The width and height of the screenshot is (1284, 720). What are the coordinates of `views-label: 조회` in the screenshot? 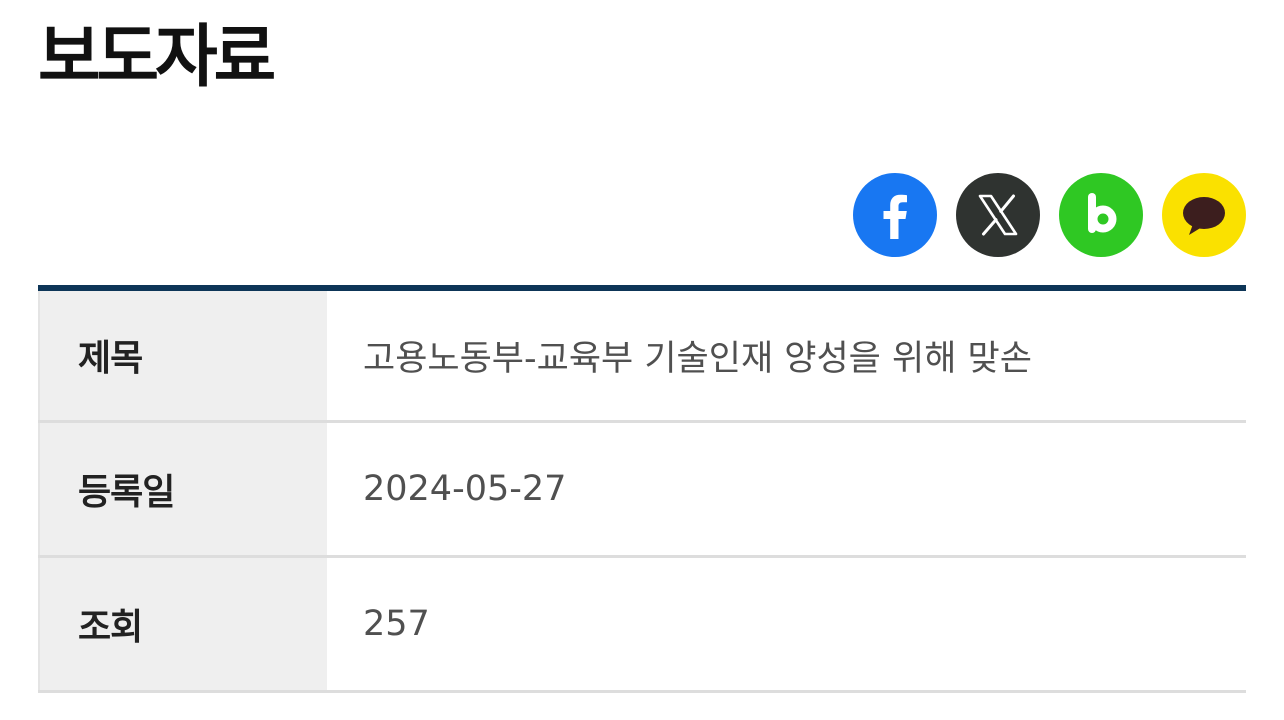 It's located at (182, 623).